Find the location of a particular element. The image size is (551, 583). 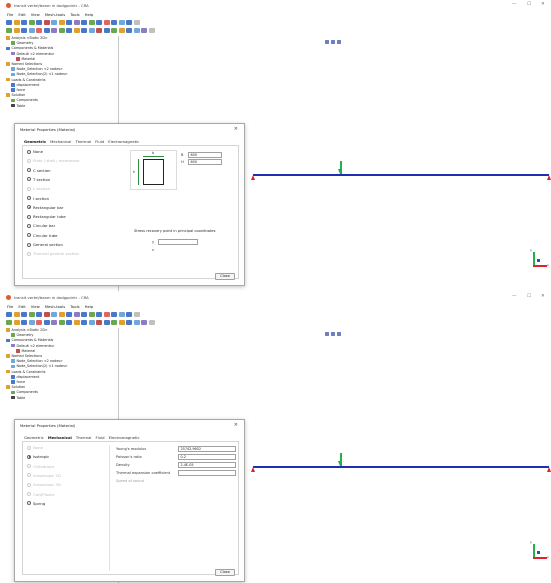

maximize-icon: ☐ is located at coordinates (529, 296).